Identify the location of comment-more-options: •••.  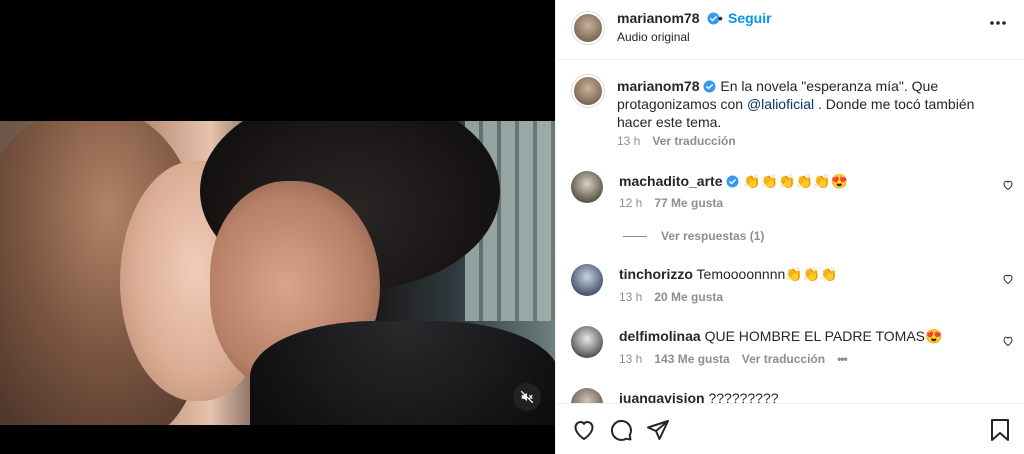
(842, 359).